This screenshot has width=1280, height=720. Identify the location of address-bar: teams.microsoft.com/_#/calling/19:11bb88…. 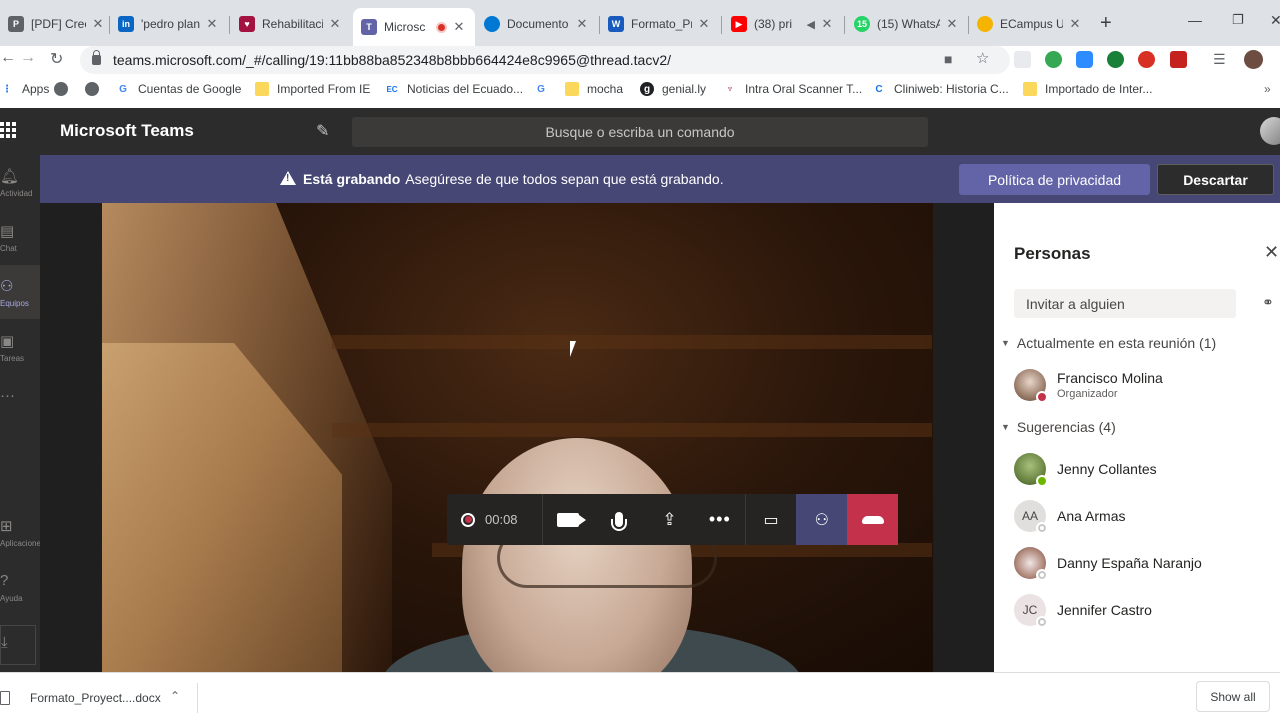
(545, 60).